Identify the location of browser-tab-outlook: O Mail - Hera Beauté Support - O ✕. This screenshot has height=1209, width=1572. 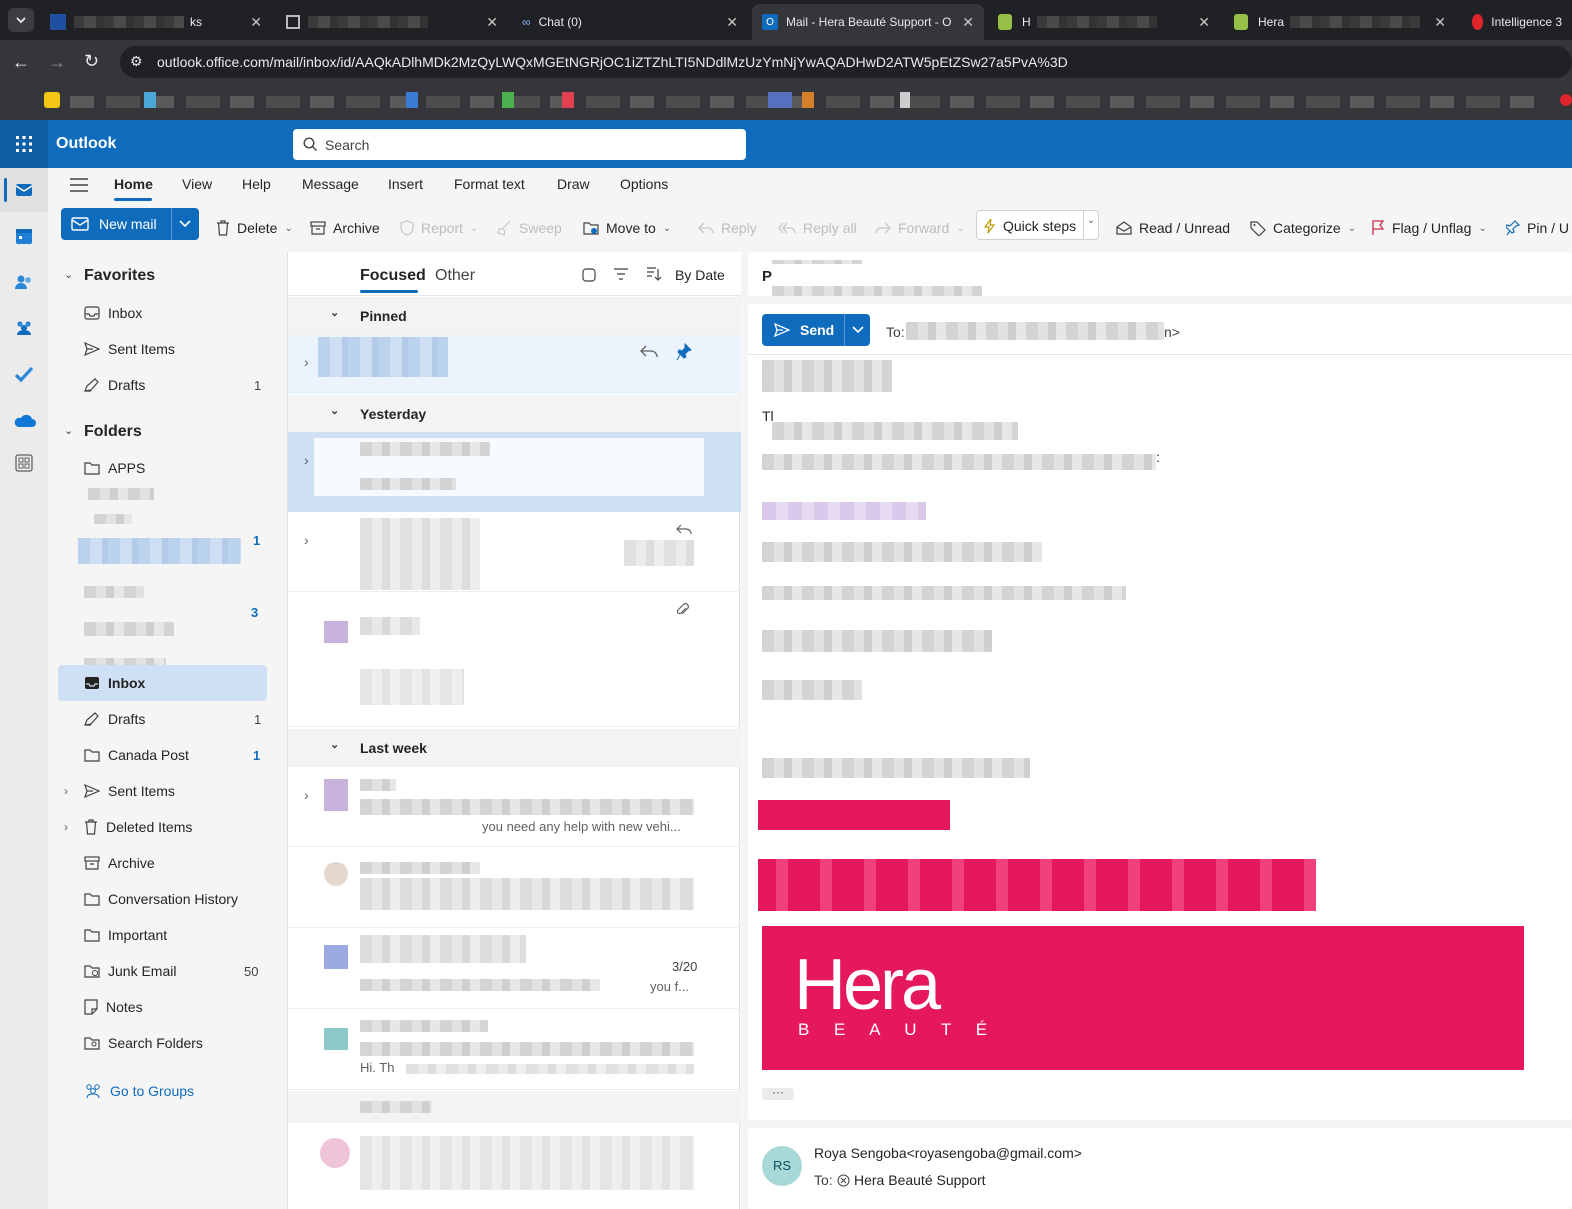
(868, 22).